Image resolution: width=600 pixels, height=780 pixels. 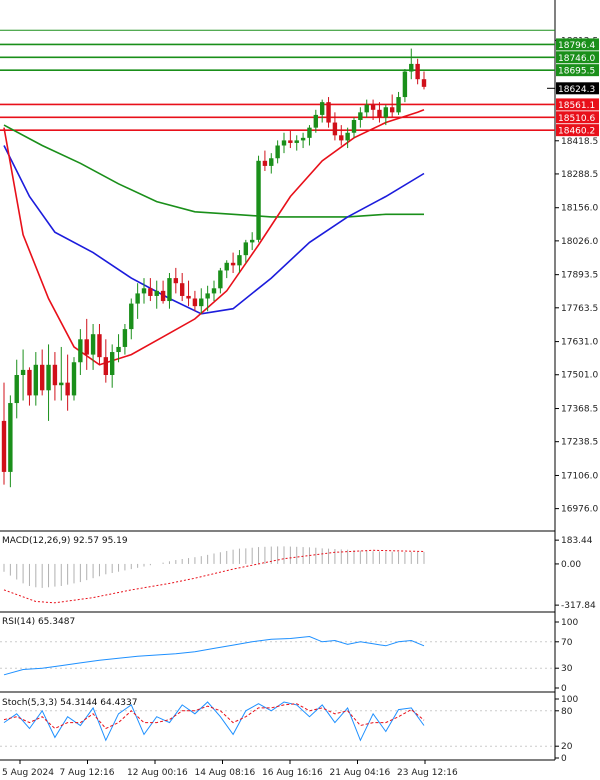 What do you see at coordinates (69, 703) in the screenshot?
I see `stoch-label: Stoch(5,3,3) 54.3144 64.4337` at bounding box center [69, 703].